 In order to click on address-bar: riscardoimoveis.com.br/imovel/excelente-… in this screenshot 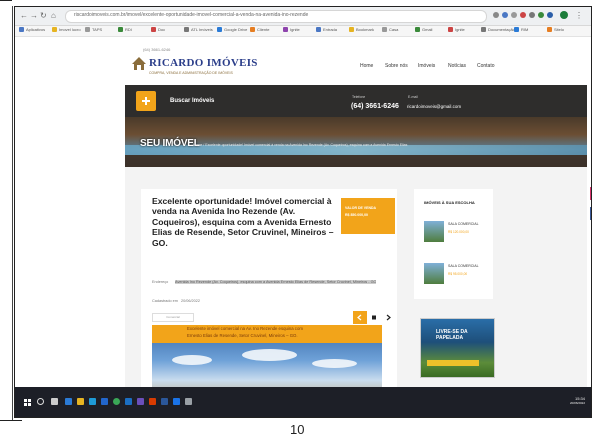, I will do `click(276, 16)`.